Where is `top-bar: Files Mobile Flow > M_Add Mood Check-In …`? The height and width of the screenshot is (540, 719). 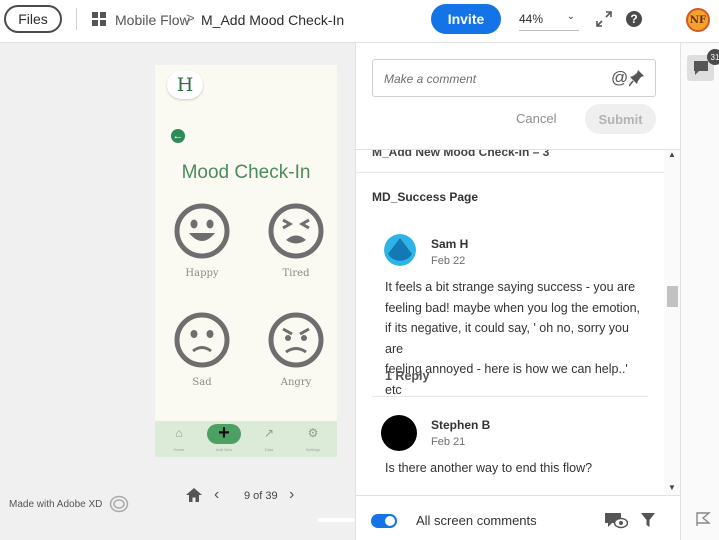 top-bar: Files Mobile Flow > M_Add Mood Check-In … is located at coordinates (359, 21).